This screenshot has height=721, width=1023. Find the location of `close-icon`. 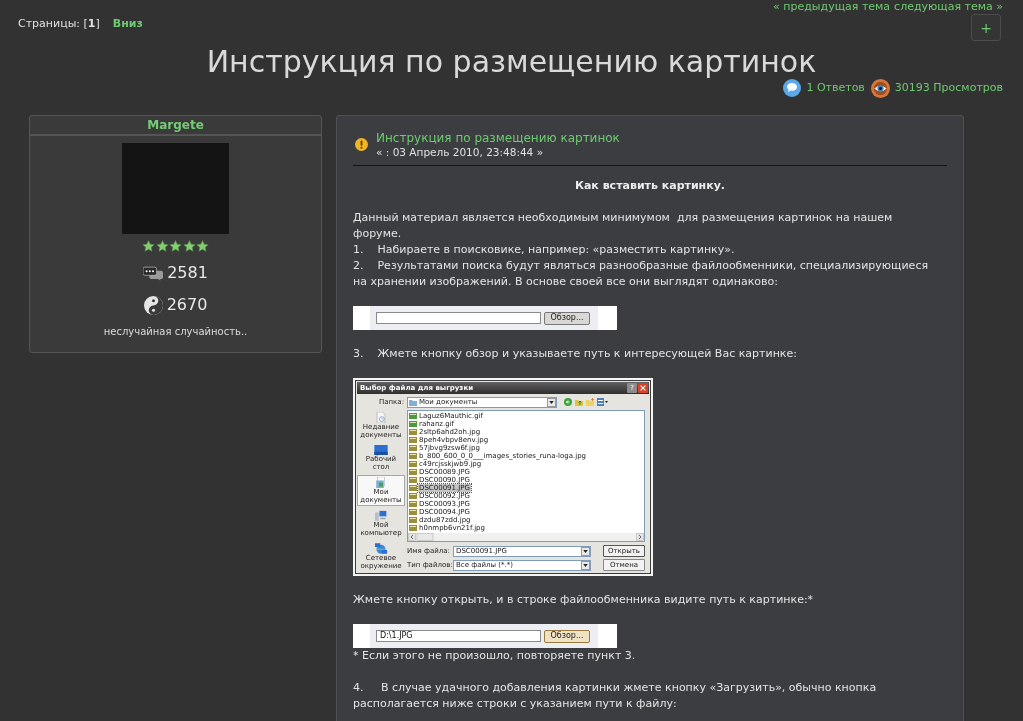

close-icon is located at coordinates (643, 388).